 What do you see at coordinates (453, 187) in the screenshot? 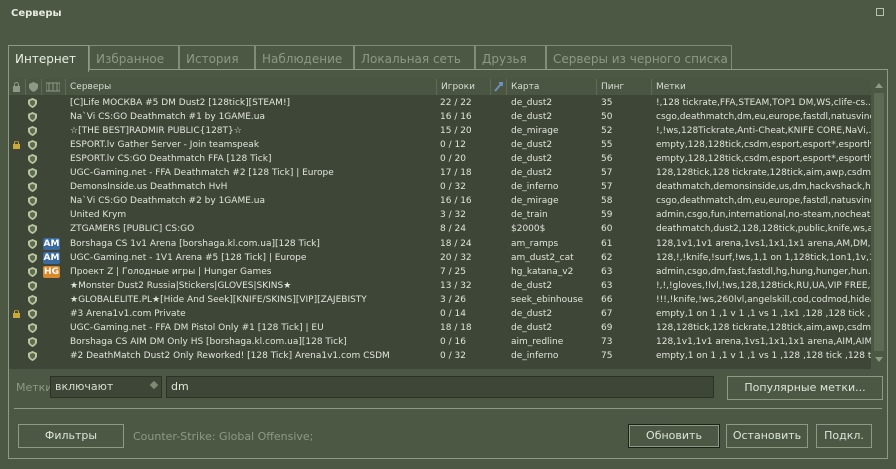
I see `cell-players: 0 / 32` at bounding box center [453, 187].